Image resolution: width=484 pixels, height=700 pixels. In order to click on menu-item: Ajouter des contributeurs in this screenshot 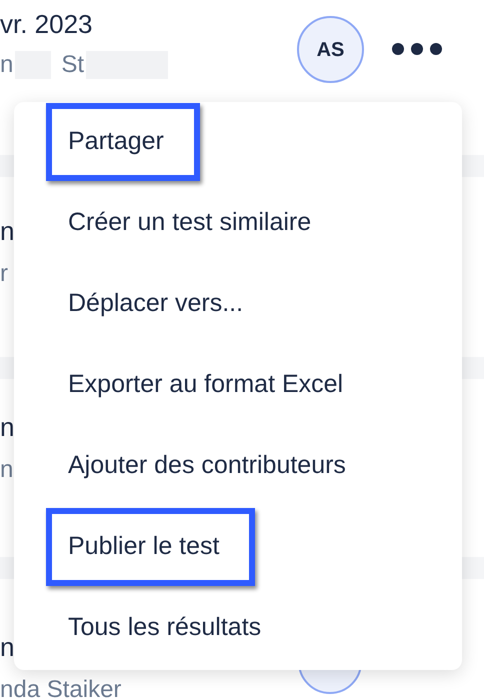, I will do `click(214, 466)`.